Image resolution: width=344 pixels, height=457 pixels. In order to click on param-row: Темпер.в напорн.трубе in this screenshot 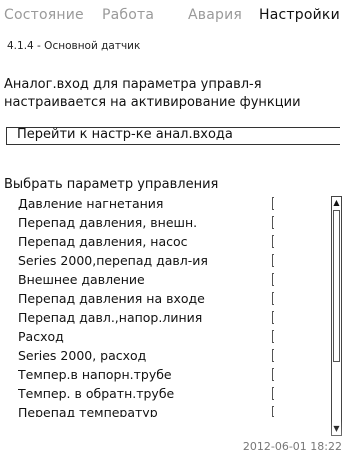, I will do `click(146, 375)`.